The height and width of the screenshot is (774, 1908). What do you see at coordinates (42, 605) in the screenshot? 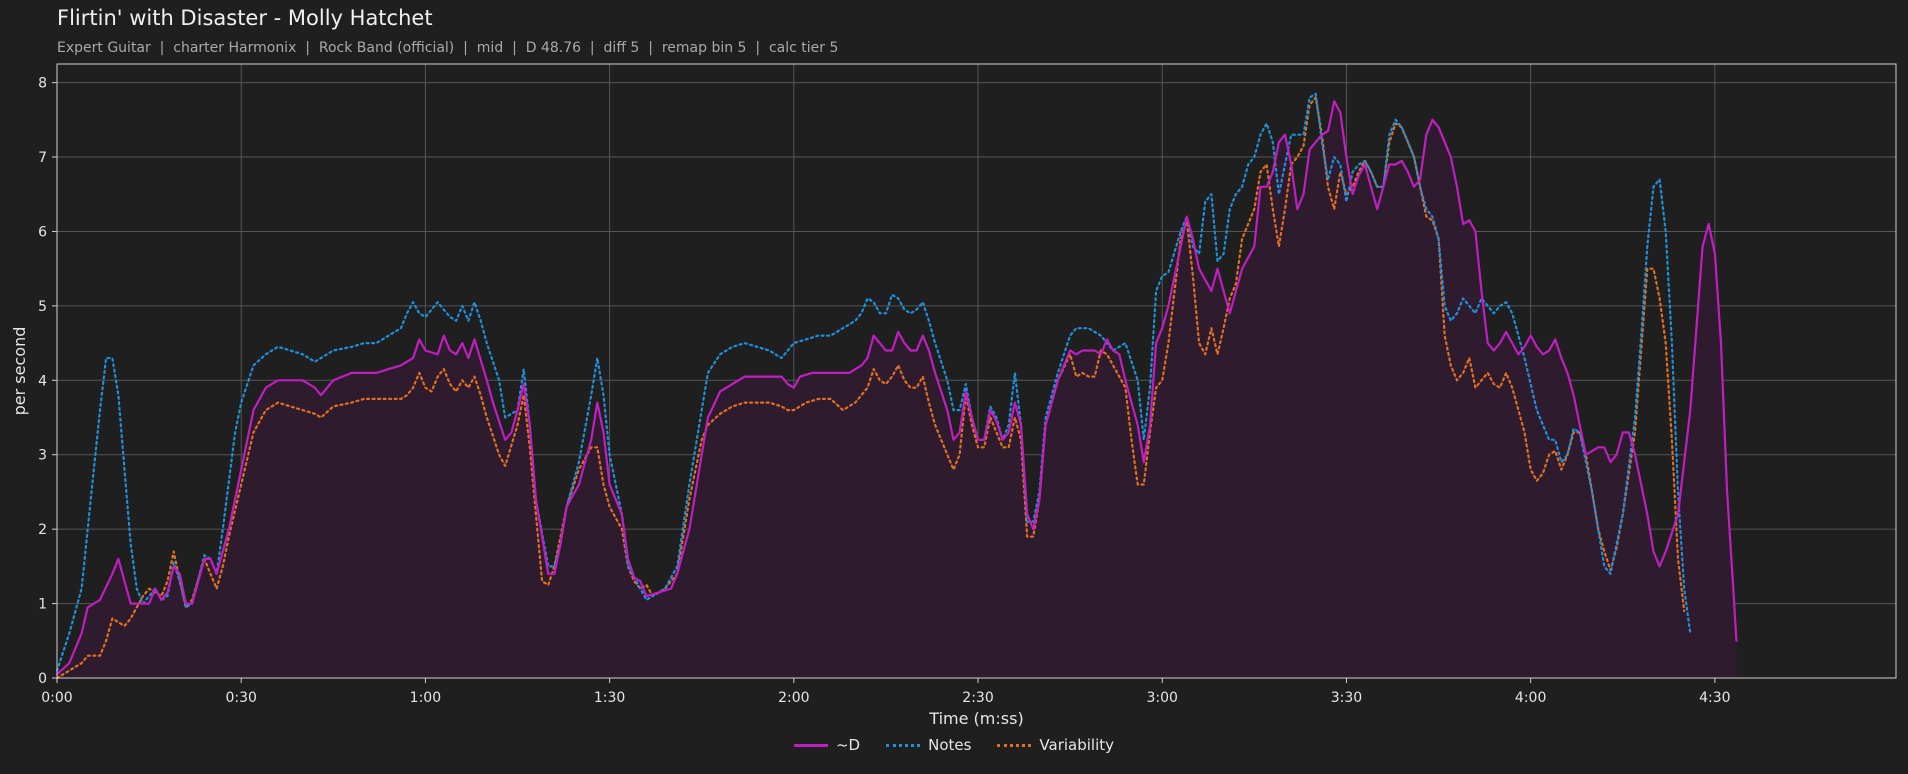
I see `y-tick-label: 1` at bounding box center [42, 605].